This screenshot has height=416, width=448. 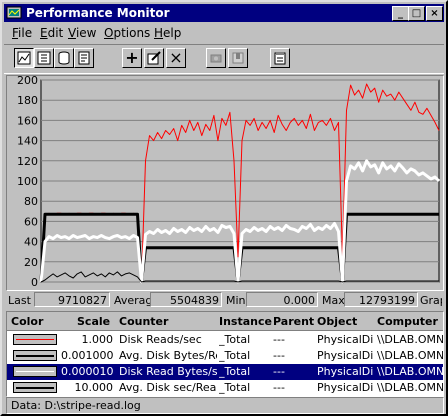 What do you see at coordinates (76, 405) in the screenshot?
I see `status-text: Data: D:\stripe-read.log` at bounding box center [76, 405].